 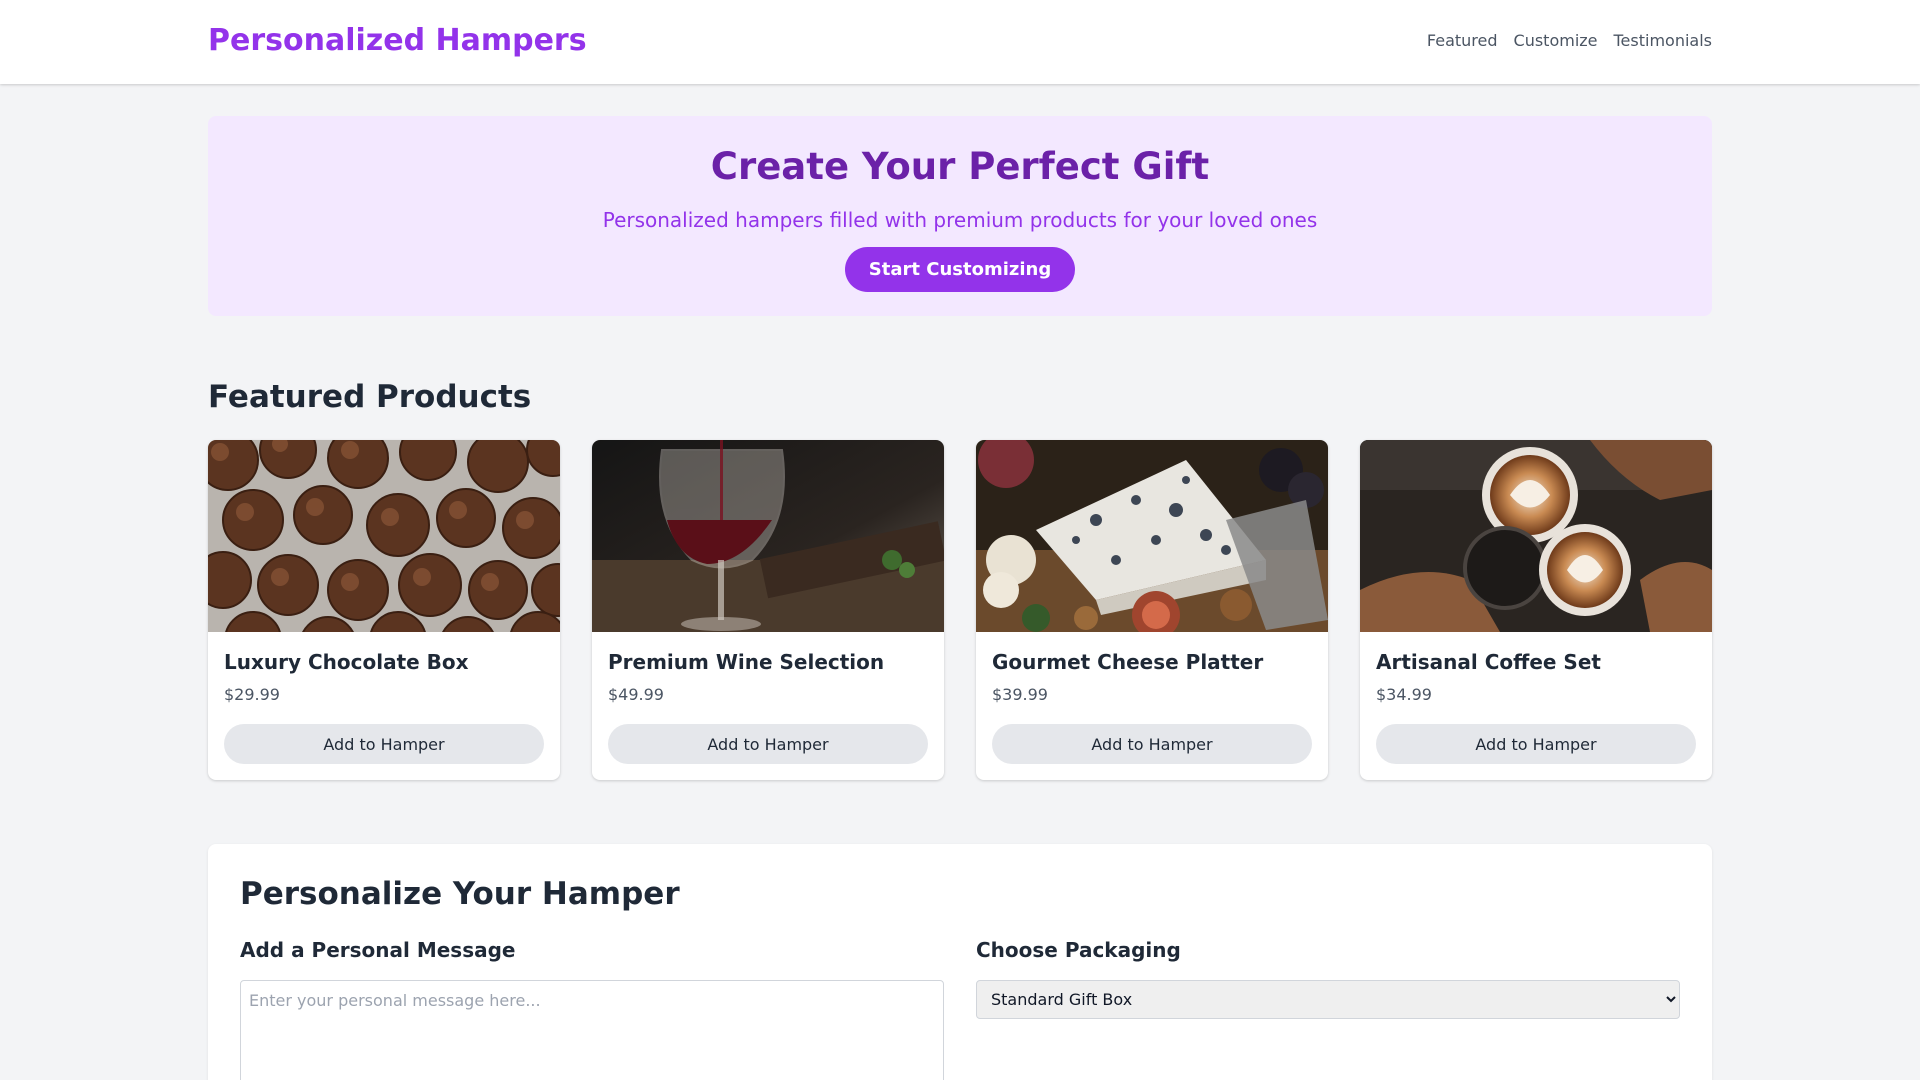 I want to click on blue-cheese-platter-image, so click(x=1152, y=536).